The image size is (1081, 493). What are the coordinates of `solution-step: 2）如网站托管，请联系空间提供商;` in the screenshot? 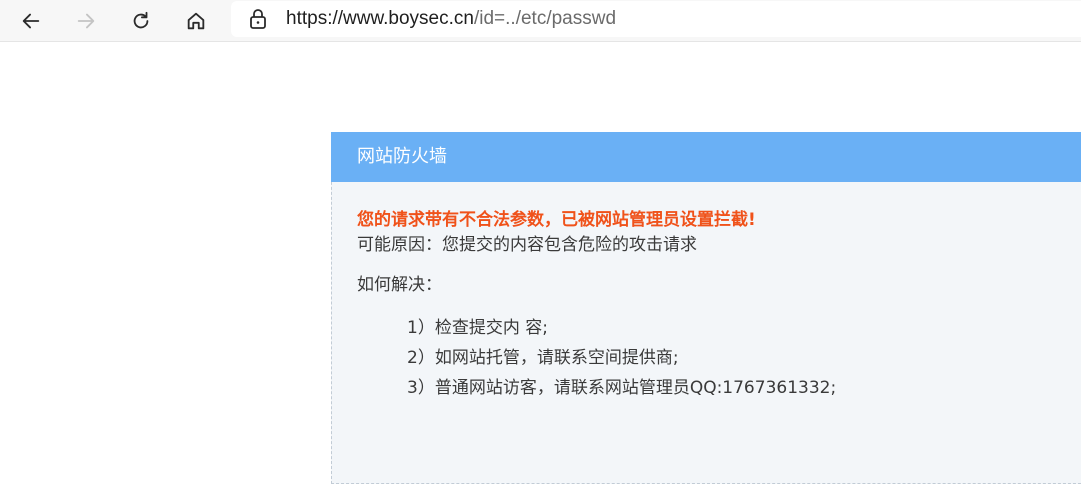 It's located at (543, 358).